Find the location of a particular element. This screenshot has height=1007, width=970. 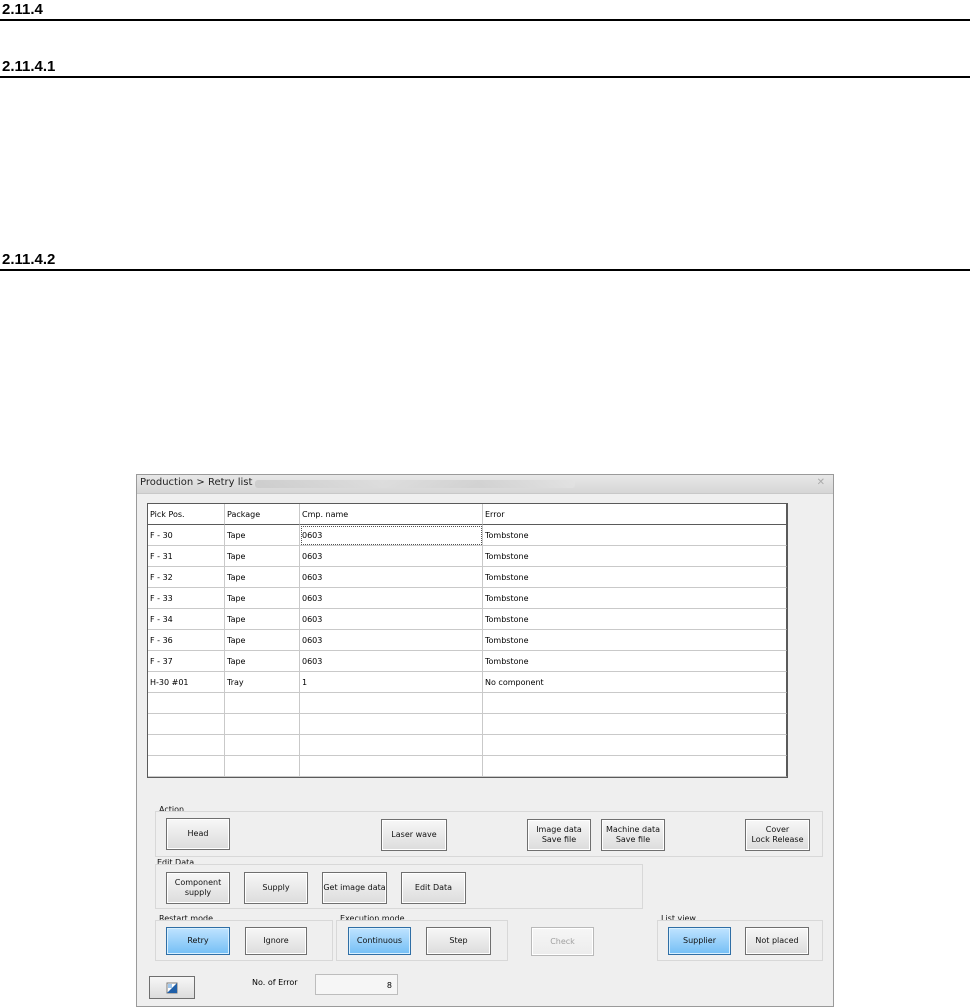

cell-pick-pos: F - 34 is located at coordinates (186, 619).